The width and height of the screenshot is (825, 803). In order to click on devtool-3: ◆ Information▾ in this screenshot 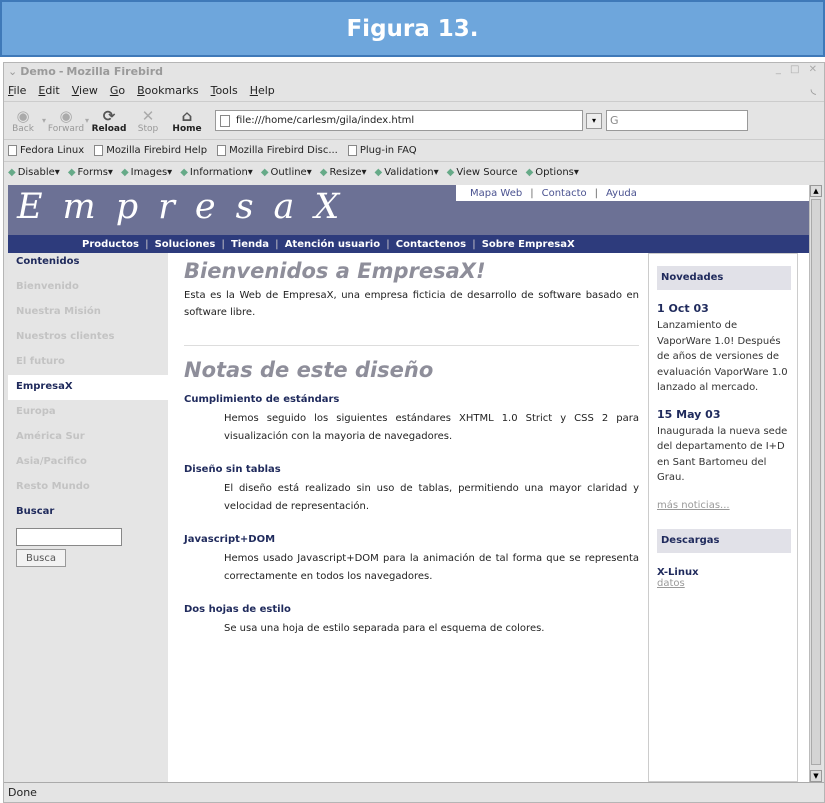, I will do `click(216, 172)`.